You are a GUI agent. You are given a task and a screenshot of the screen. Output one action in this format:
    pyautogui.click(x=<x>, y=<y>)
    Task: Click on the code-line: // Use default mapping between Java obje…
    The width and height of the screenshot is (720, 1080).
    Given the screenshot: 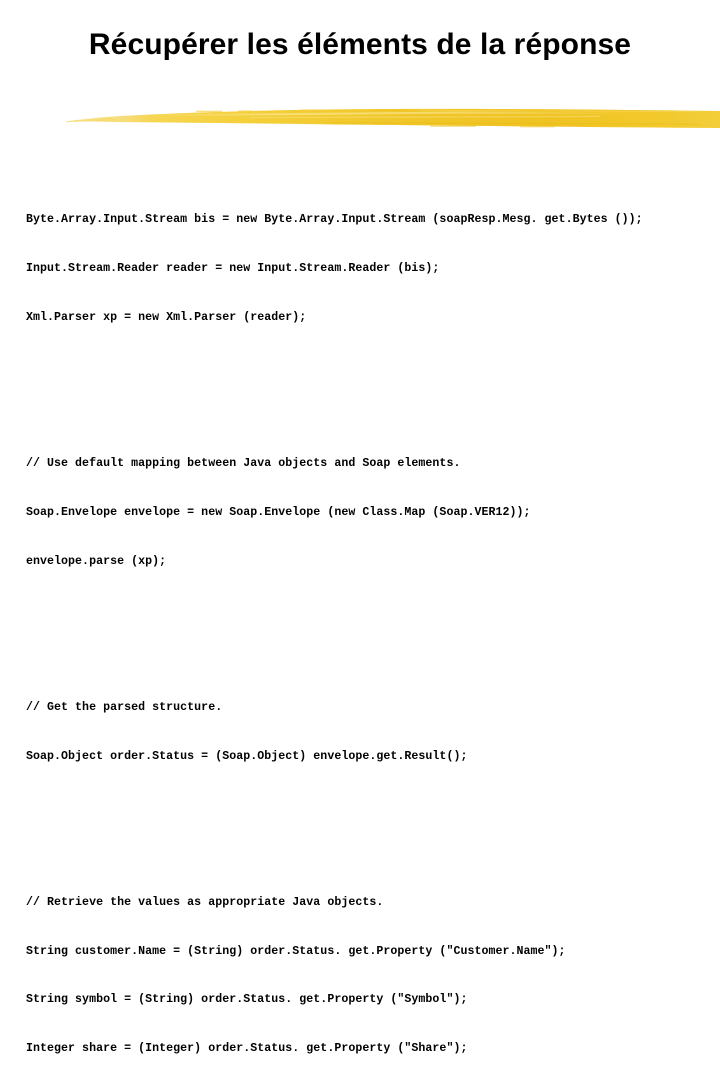 What is the action you would take?
    pyautogui.click(x=243, y=463)
    